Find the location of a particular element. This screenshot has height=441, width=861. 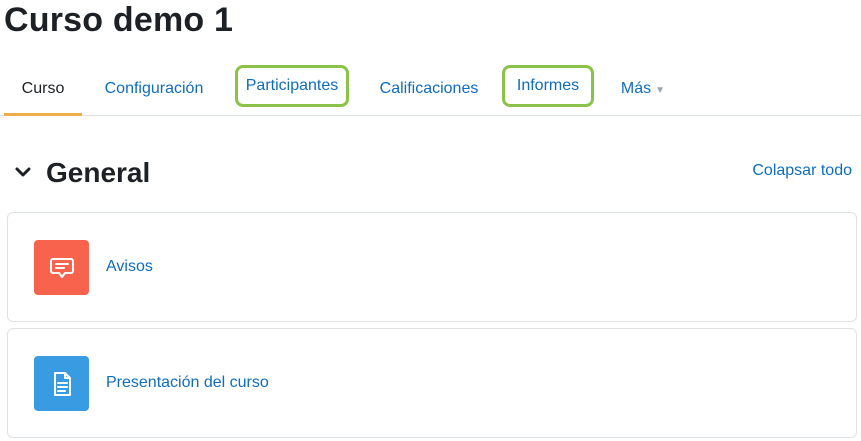

tab-course: Curso is located at coordinates (43, 89).